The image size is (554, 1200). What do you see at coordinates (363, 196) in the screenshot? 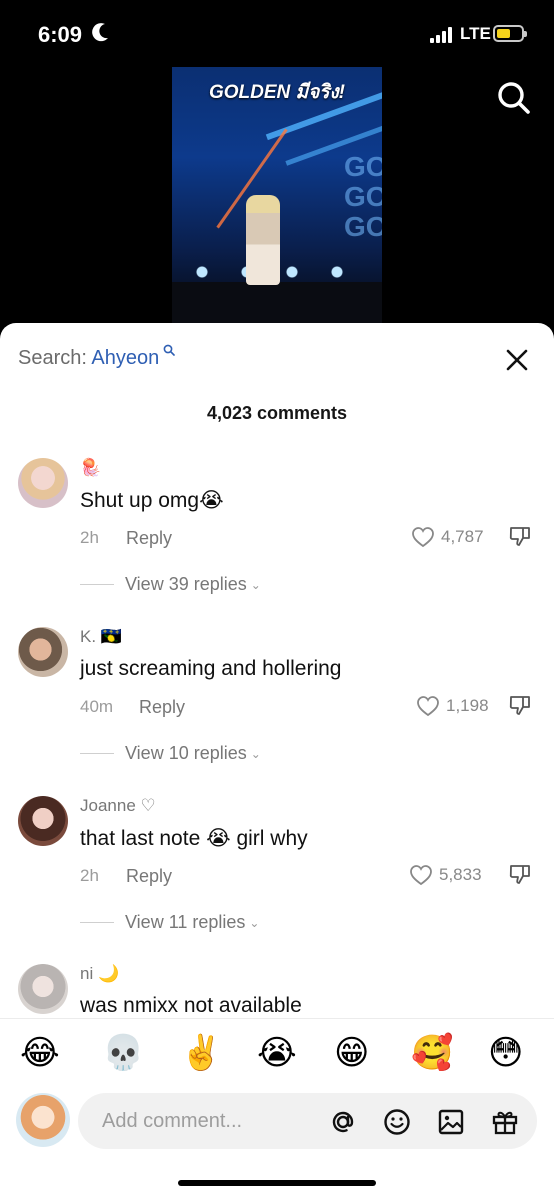
I see `stage-screen-text: GO GO GO` at bounding box center [363, 196].